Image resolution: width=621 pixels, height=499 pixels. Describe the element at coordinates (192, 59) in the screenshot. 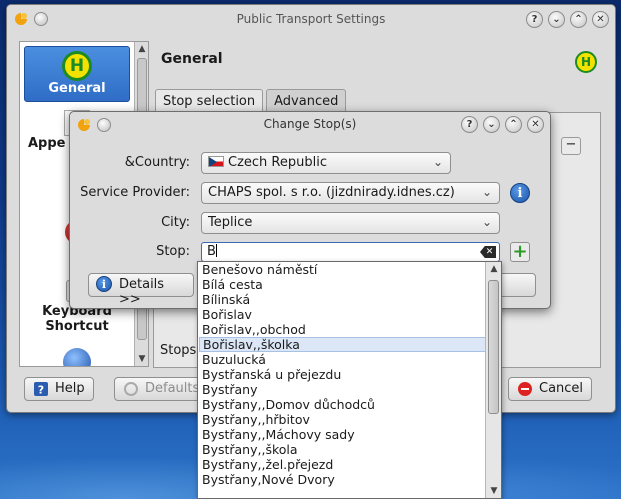

I see `page-title: General` at that location.